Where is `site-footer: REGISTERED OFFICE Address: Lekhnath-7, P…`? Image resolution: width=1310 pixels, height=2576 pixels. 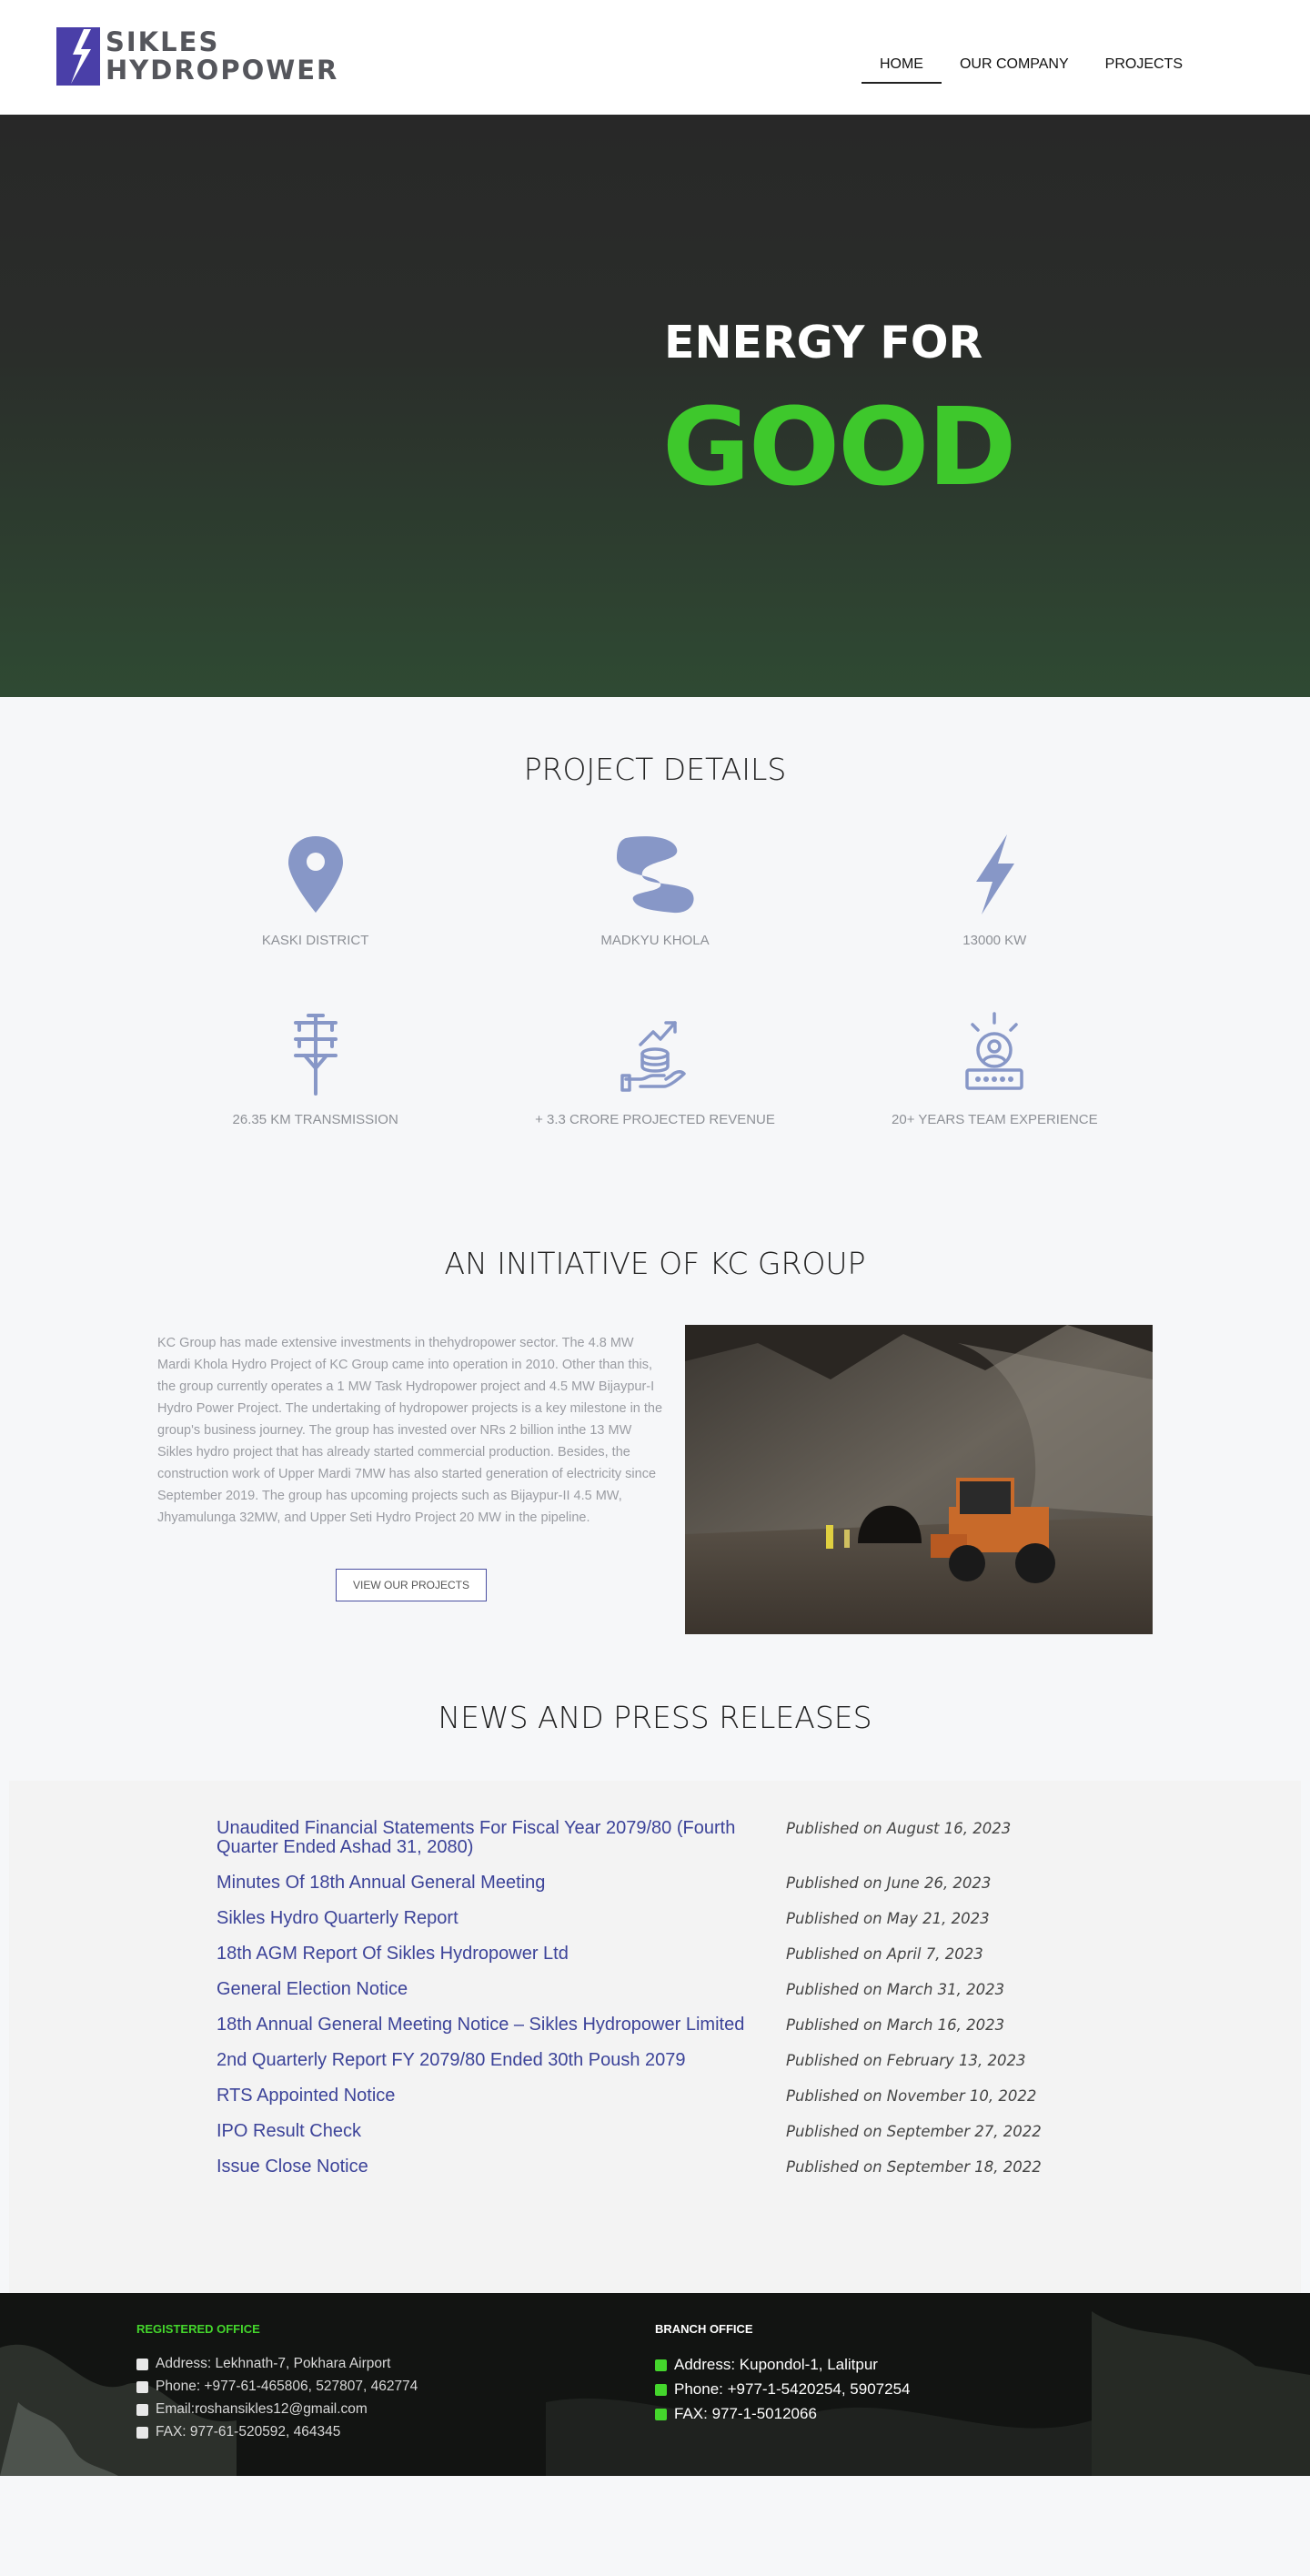 site-footer: REGISTERED OFFICE Address: Lekhnath-7, P… is located at coordinates (655, 2385).